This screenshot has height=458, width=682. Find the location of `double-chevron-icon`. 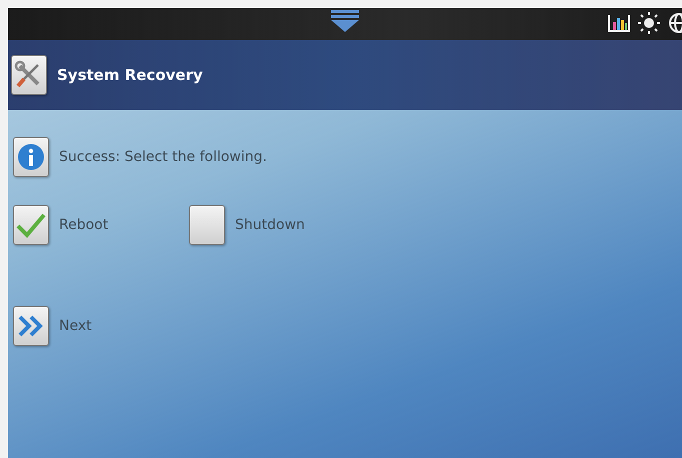

double-chevron-icon is located at coordinates (31, 326).